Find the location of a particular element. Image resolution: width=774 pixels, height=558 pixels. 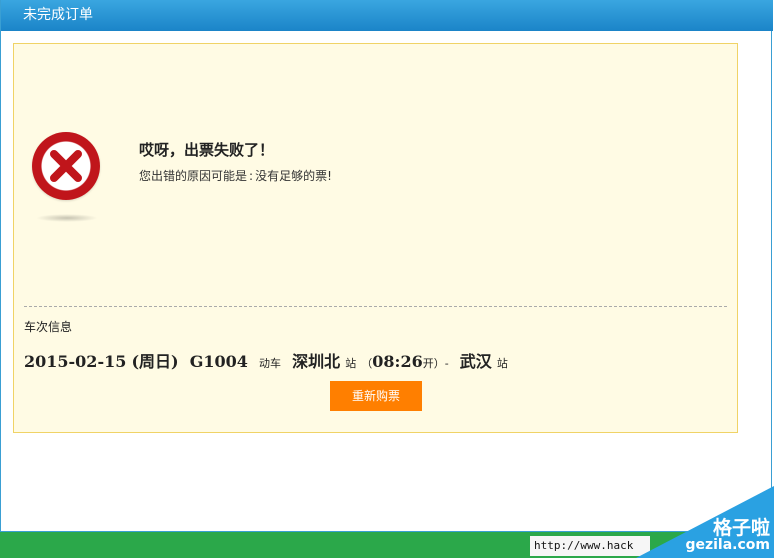

window-title: 未完成订单 is located at coordinates (387, 15).